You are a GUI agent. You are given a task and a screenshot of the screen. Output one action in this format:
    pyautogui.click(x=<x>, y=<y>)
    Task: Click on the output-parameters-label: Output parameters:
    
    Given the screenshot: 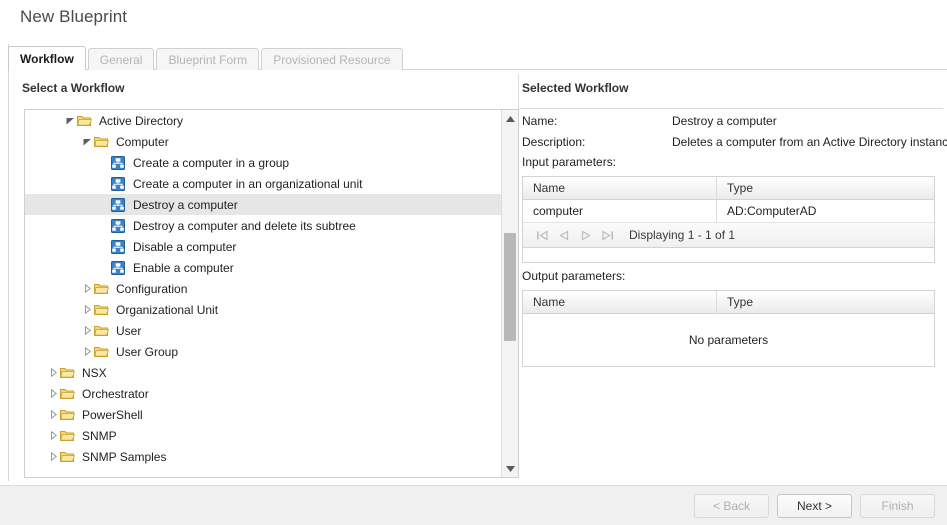 What is the action you would take?
    pyautogui.click(x=574, y=276)
    